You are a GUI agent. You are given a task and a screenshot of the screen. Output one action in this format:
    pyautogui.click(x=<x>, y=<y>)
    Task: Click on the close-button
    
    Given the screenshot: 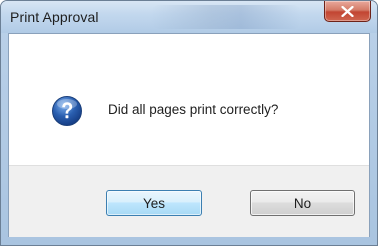 What is the action you would take?
    pyautogui.click(x=347, y=11)
    